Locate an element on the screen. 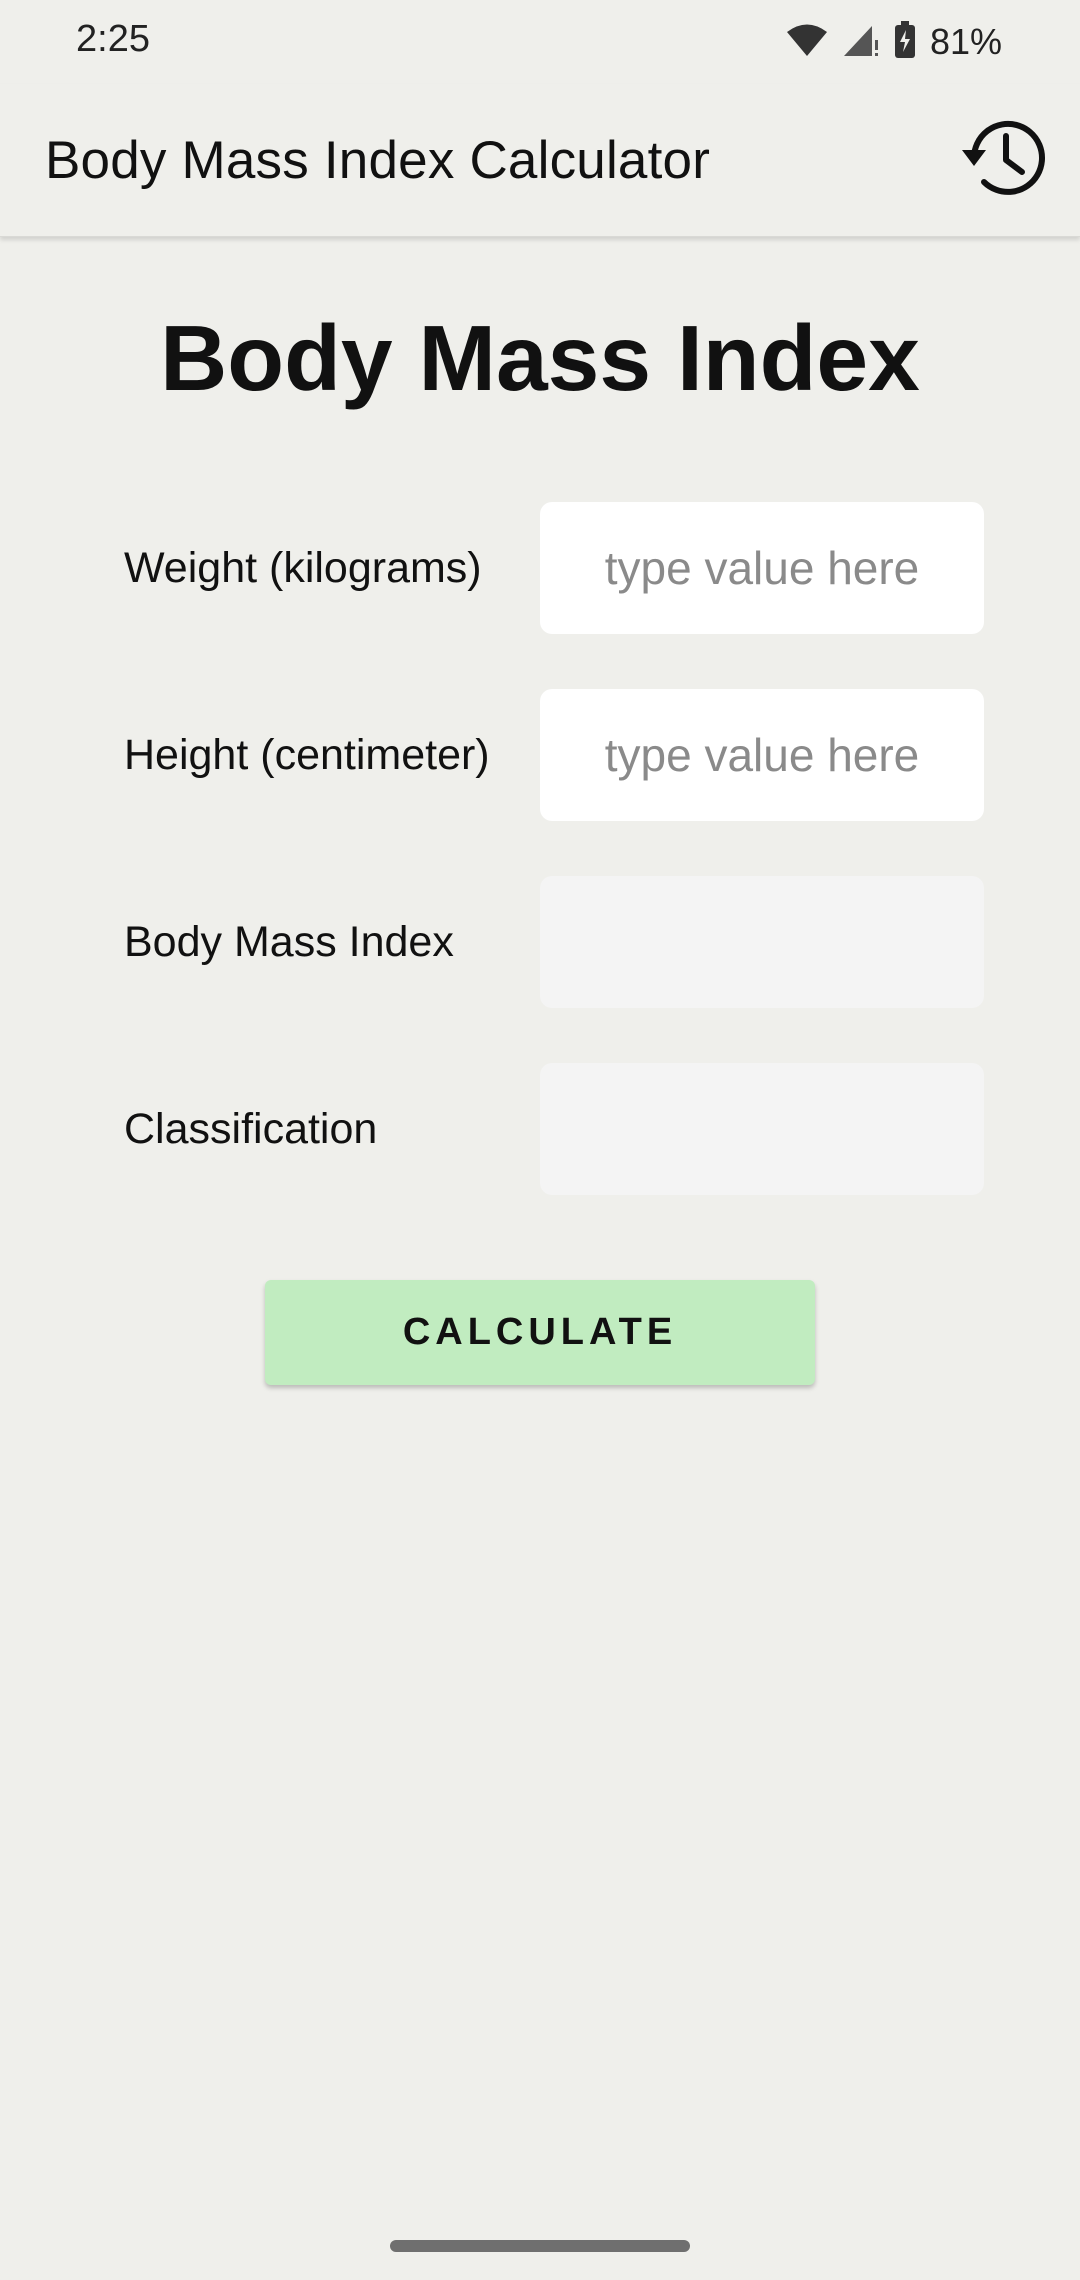 This screenshot has height=2280, width=1080. app-bar: Body Mass Index Calculator is located at coordinates (540, 160).